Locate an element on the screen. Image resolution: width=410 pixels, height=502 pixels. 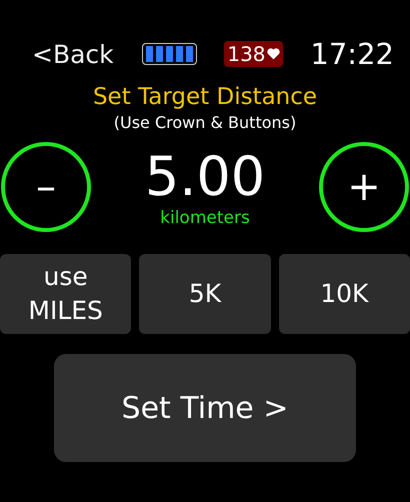
decrement-button: – is located at coordinates (46, 187).